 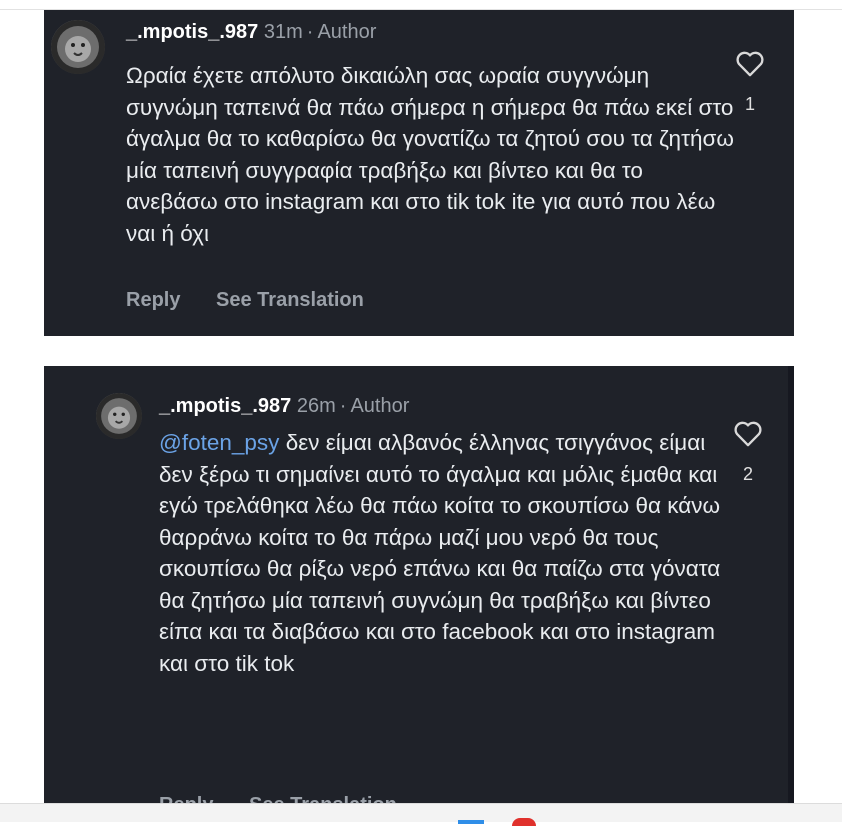 I want to click on comment-time: 26m, so click(x=316, y=406).